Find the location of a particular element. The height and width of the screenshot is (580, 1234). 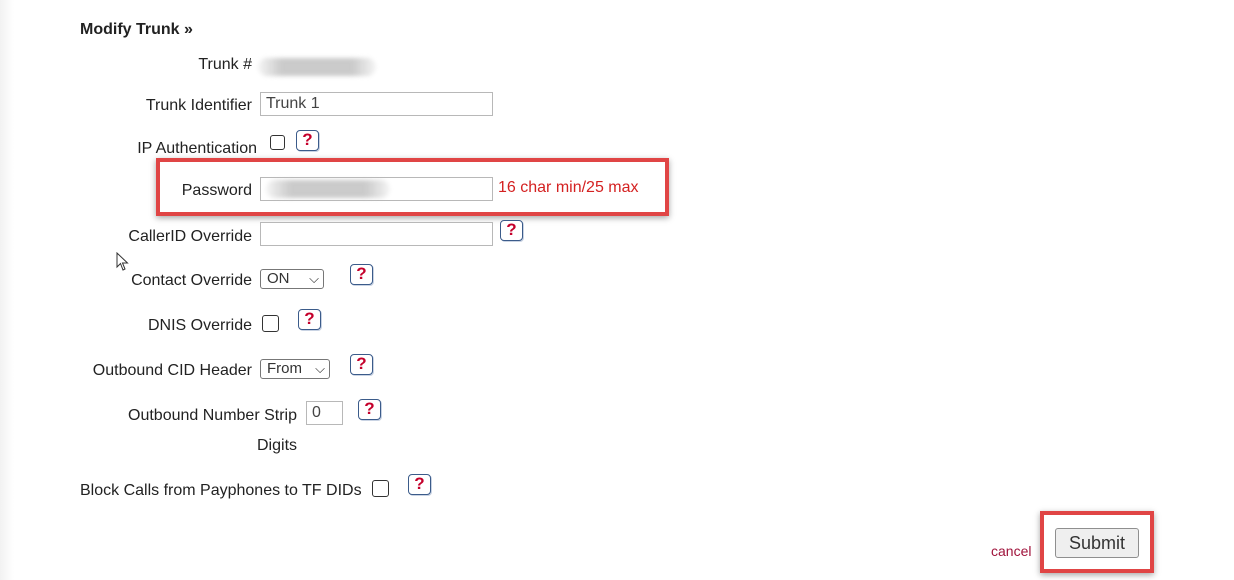

callerid-override-help-icon: ? is located at coordinates (511, 230).